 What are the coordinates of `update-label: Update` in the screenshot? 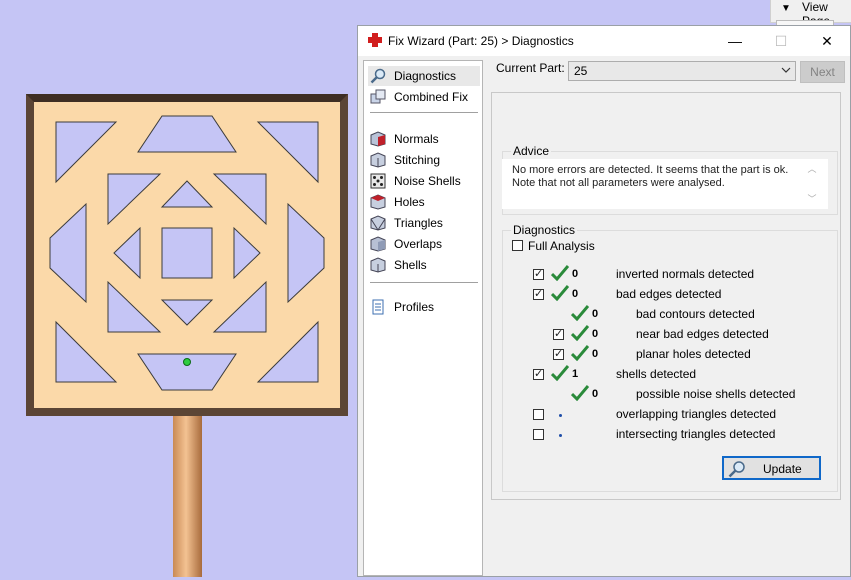 It's located at (782, 469).